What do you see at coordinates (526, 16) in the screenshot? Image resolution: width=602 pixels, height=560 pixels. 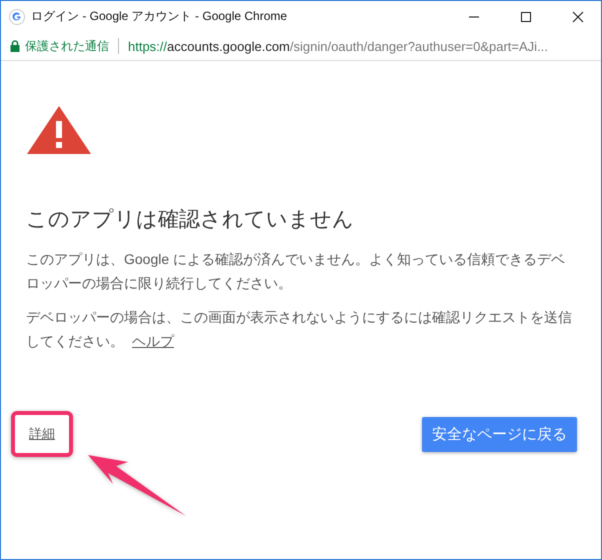 I see `maximize-icon` at bounding box center [526, 16].